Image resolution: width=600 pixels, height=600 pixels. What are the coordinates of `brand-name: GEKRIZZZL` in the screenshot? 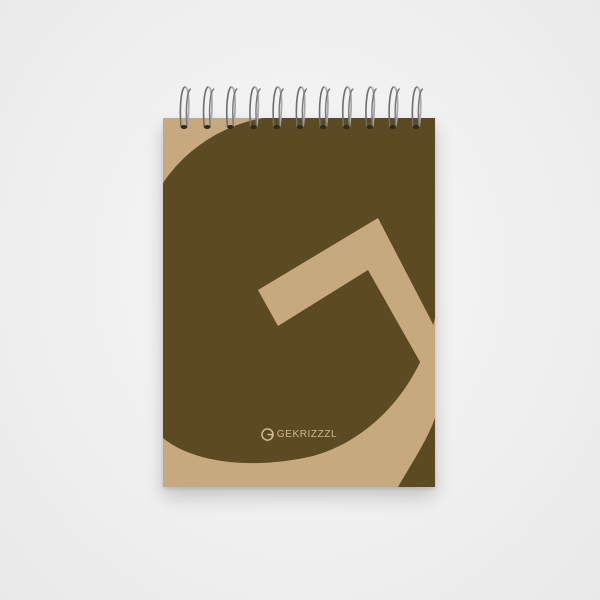 It's located at (307, 434).